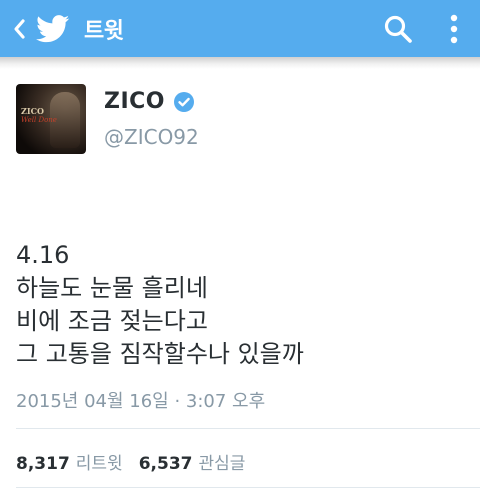  Describe the element at coordinates (151, 137) in the screenshot. I see `author-handle: @ZICO92` at that location.